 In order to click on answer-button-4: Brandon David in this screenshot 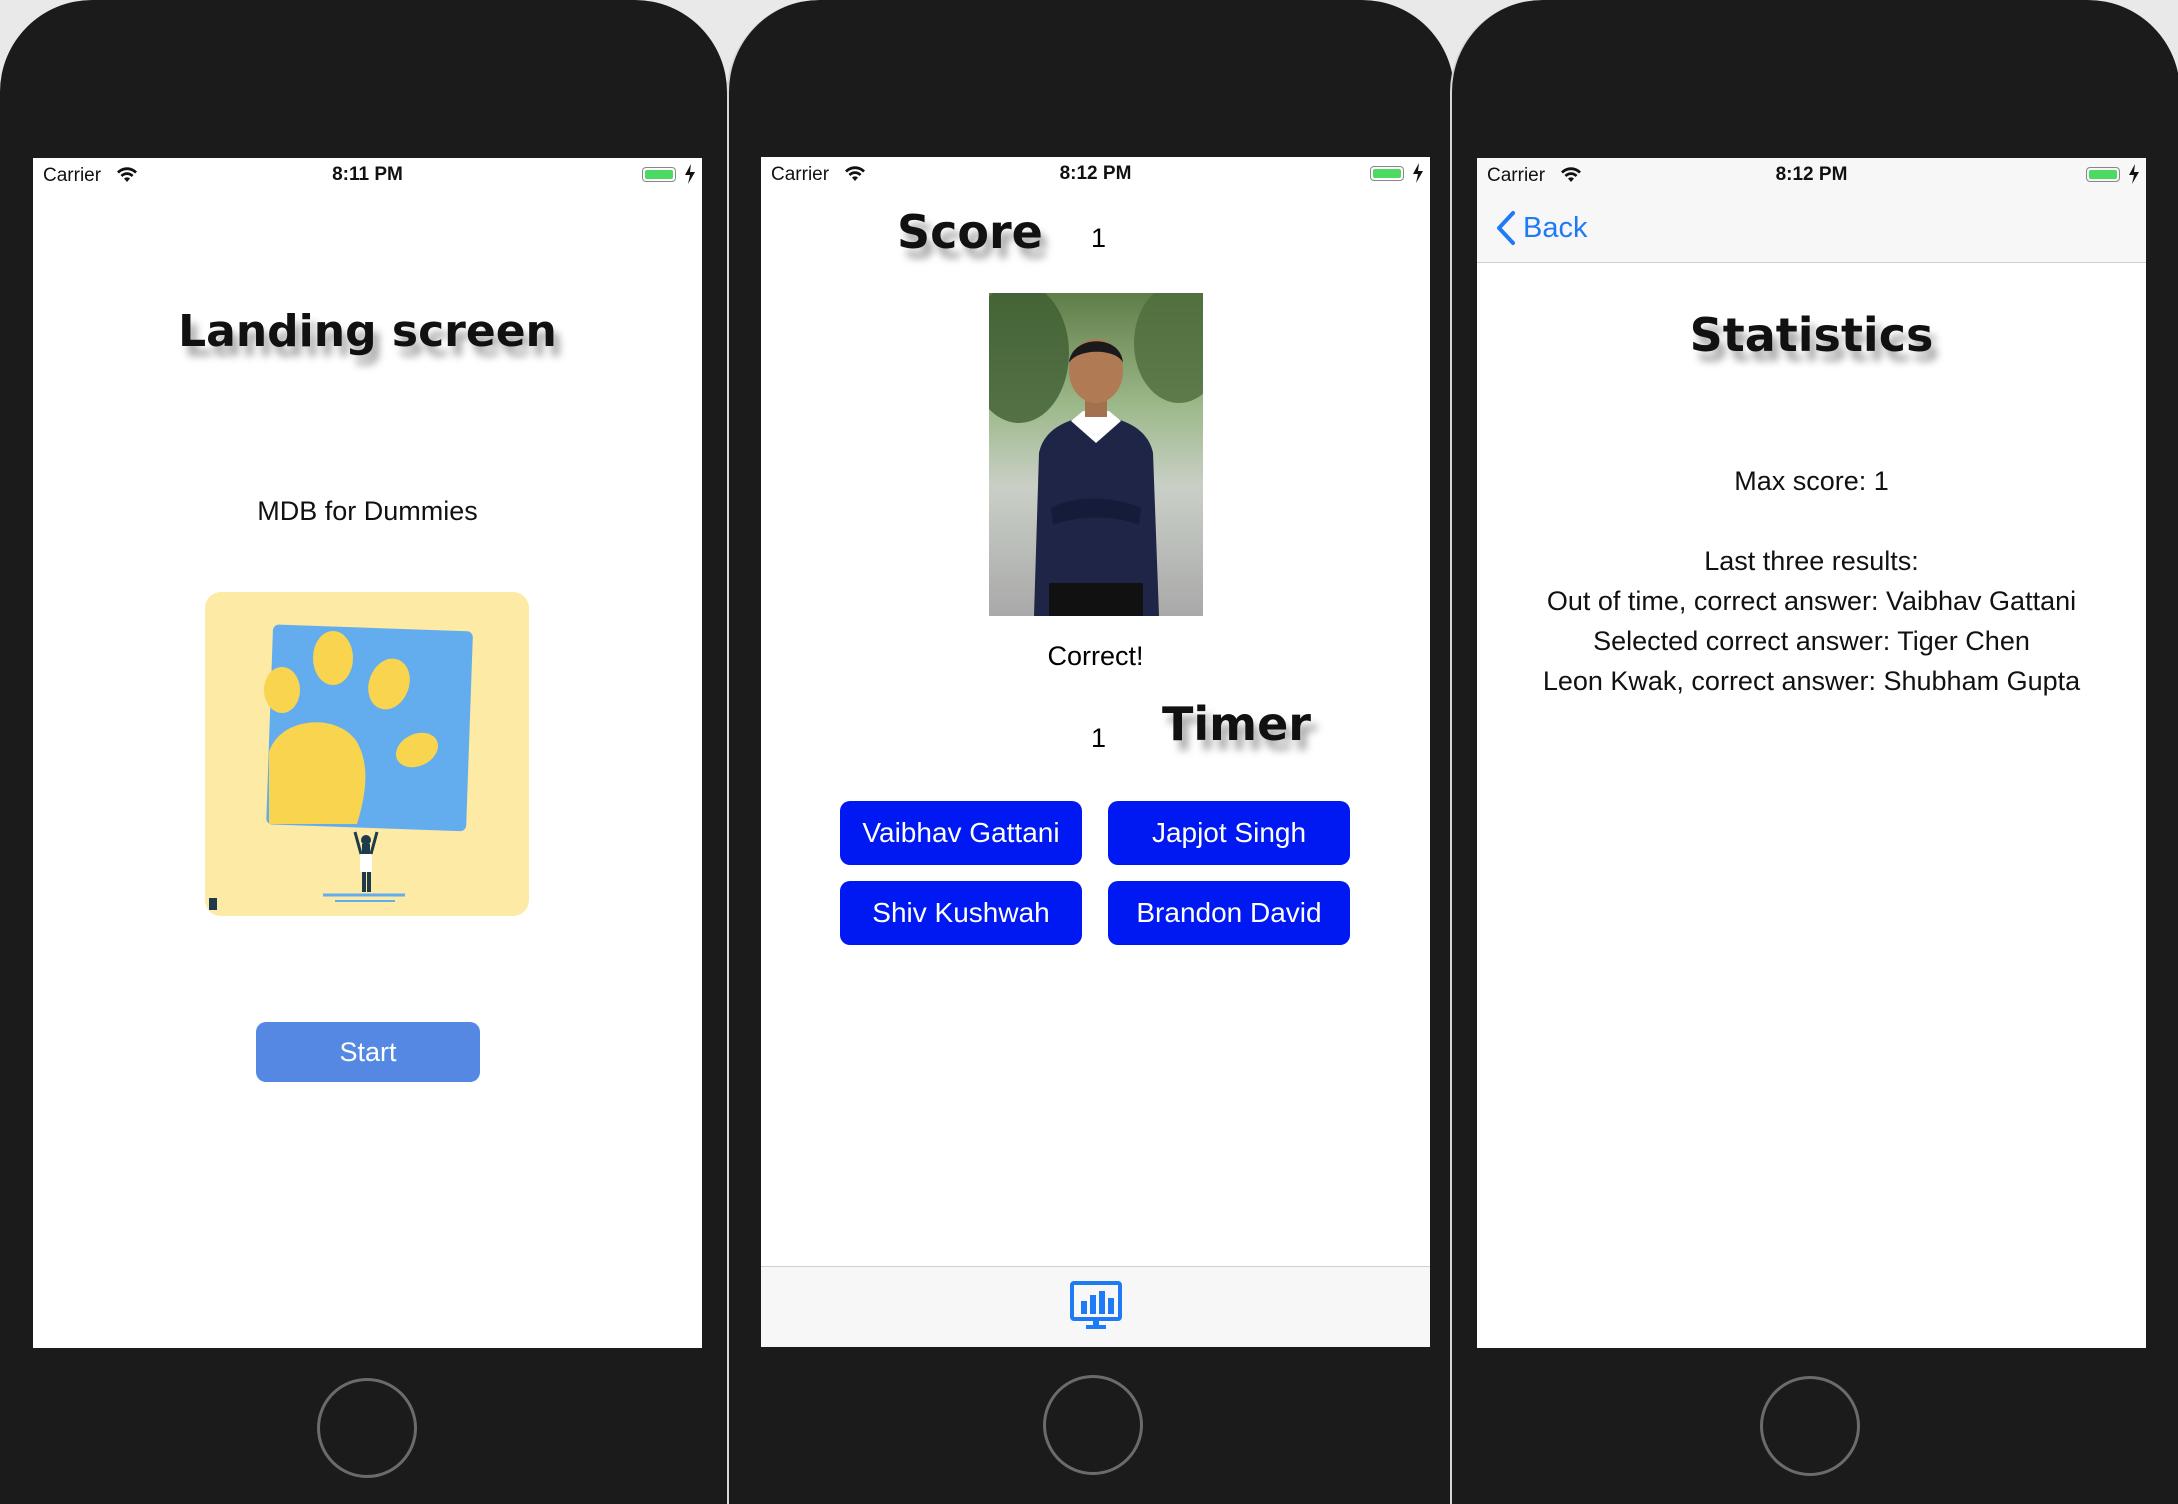, I will do `click(1229, 913)`.